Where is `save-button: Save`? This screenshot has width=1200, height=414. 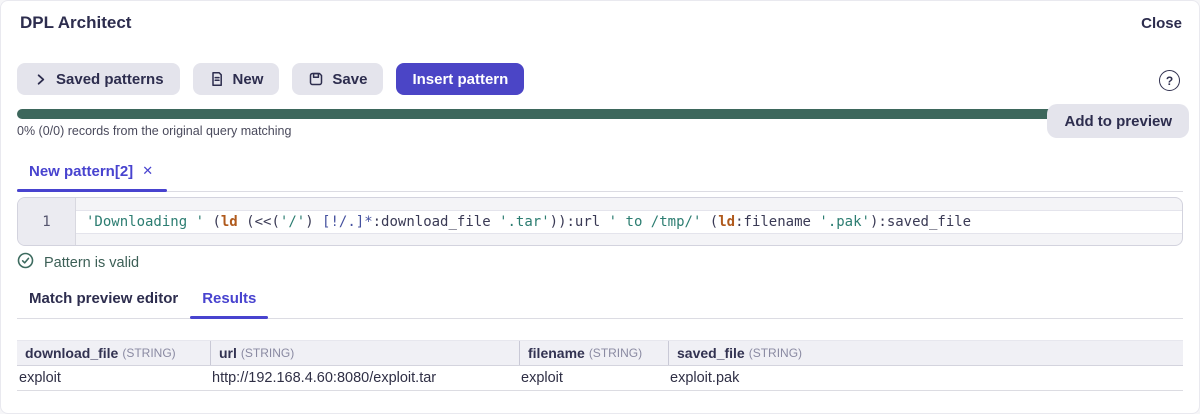
save-button: Save is located at coordinates (338, 79).